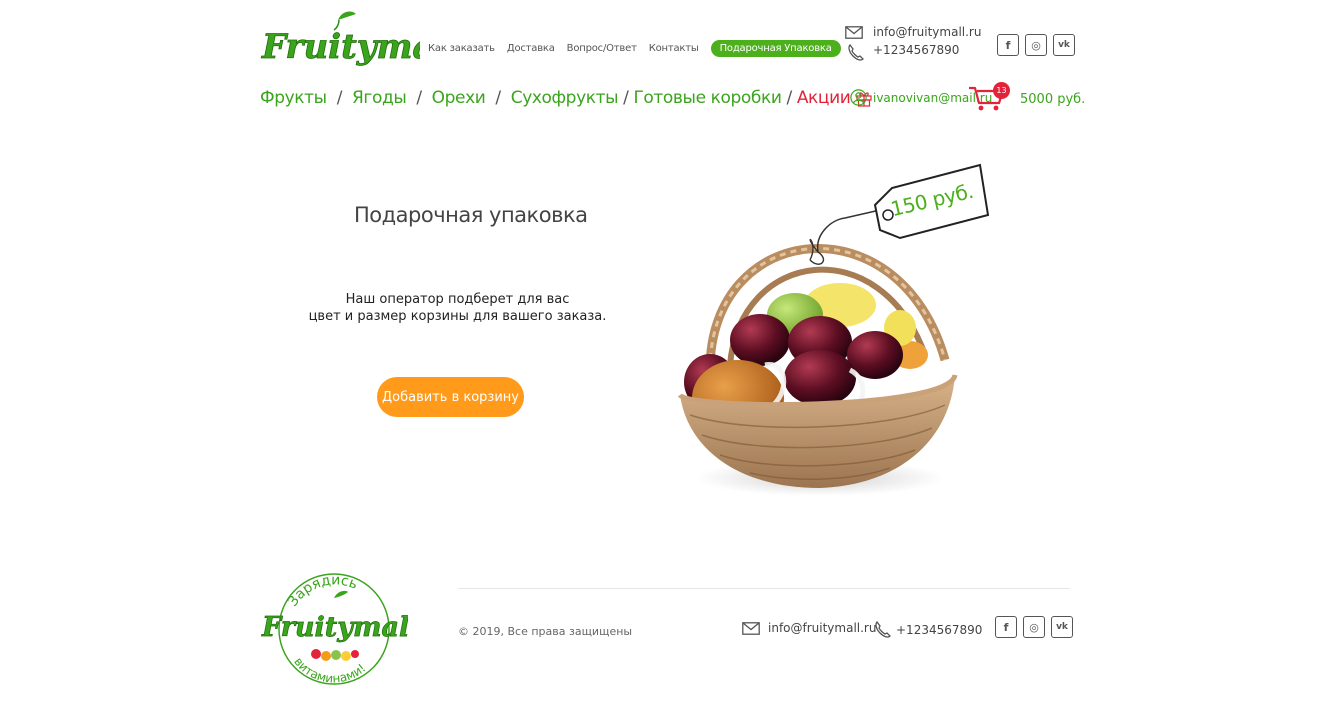  What do you see at coordinates (764, 588) in the screenshot?
I see `footer-divider` at bounding box center [764, 588].